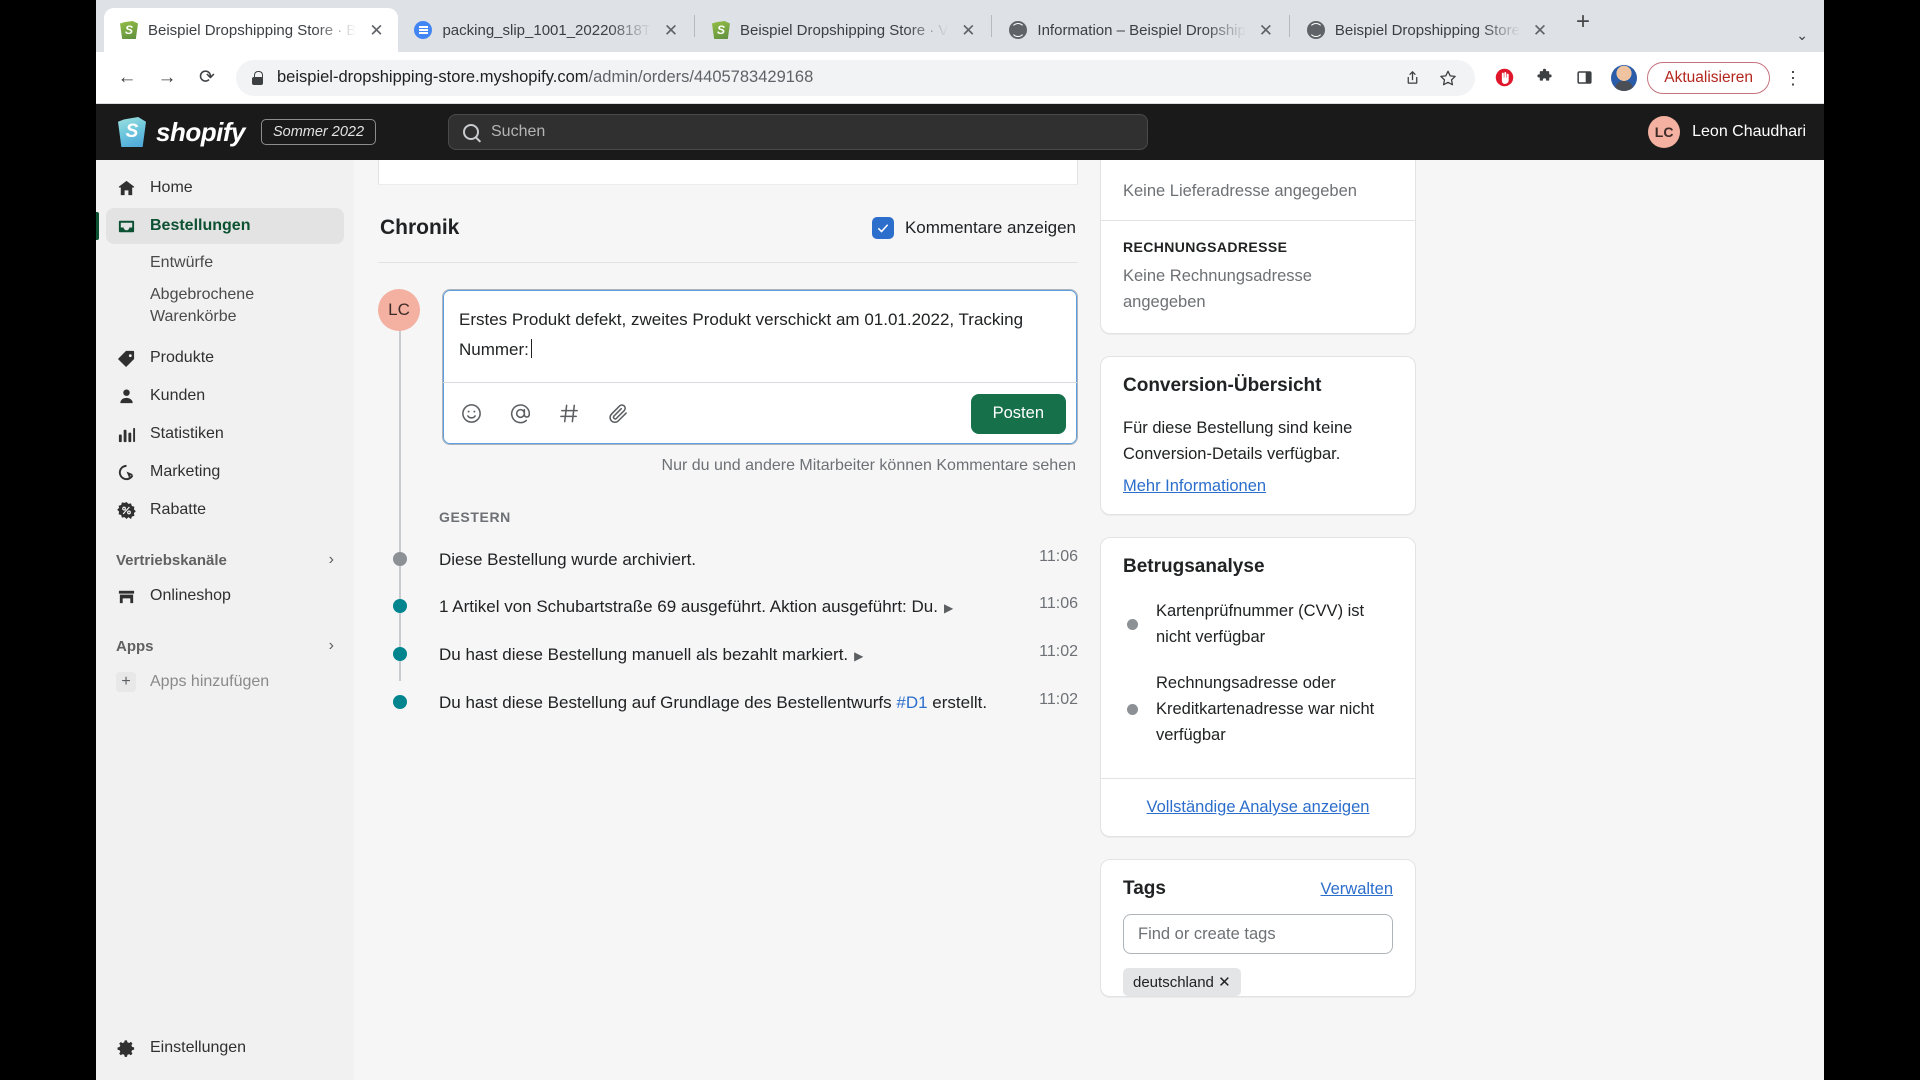 The image size is (1920, 1080). I want to click on fraud-footer: Vollständige Analyse anzeigen, so click(1258, 807).